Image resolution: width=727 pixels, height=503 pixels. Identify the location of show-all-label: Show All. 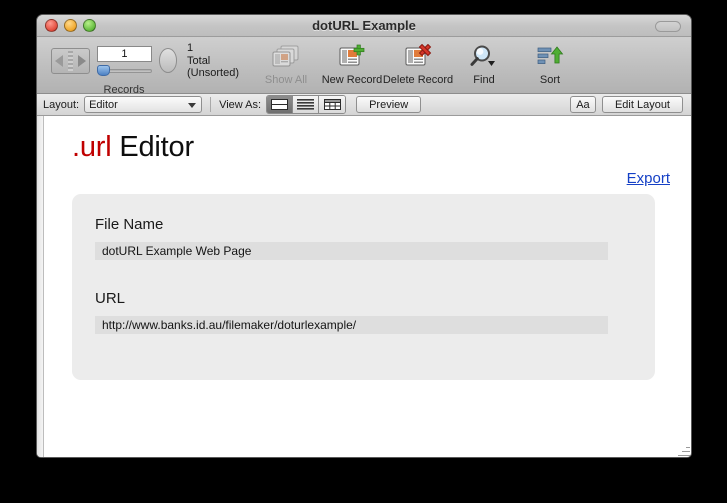
(286, 80).